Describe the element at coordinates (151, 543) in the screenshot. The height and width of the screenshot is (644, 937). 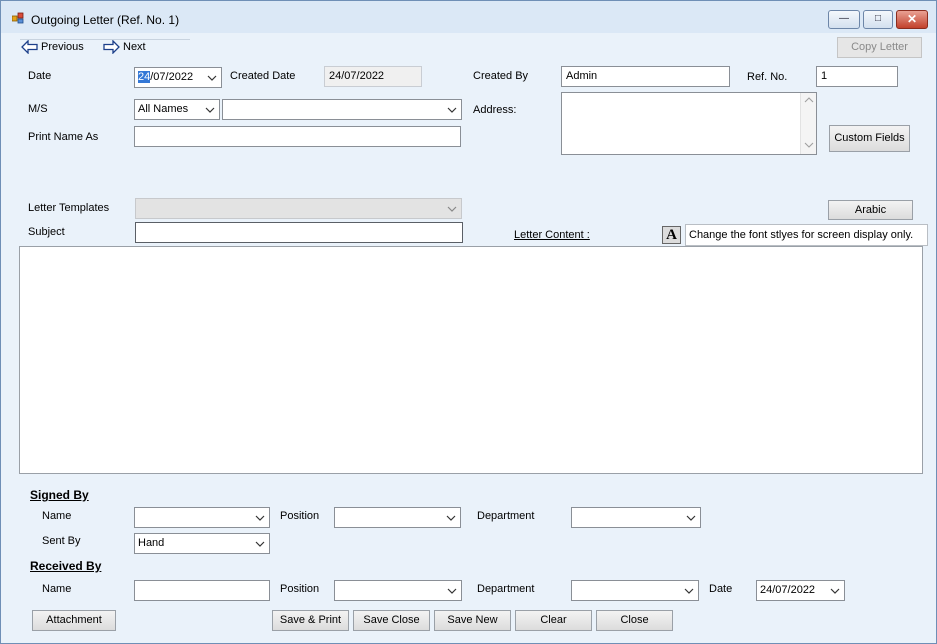
I see `sent-by-value: Hand` at that location.